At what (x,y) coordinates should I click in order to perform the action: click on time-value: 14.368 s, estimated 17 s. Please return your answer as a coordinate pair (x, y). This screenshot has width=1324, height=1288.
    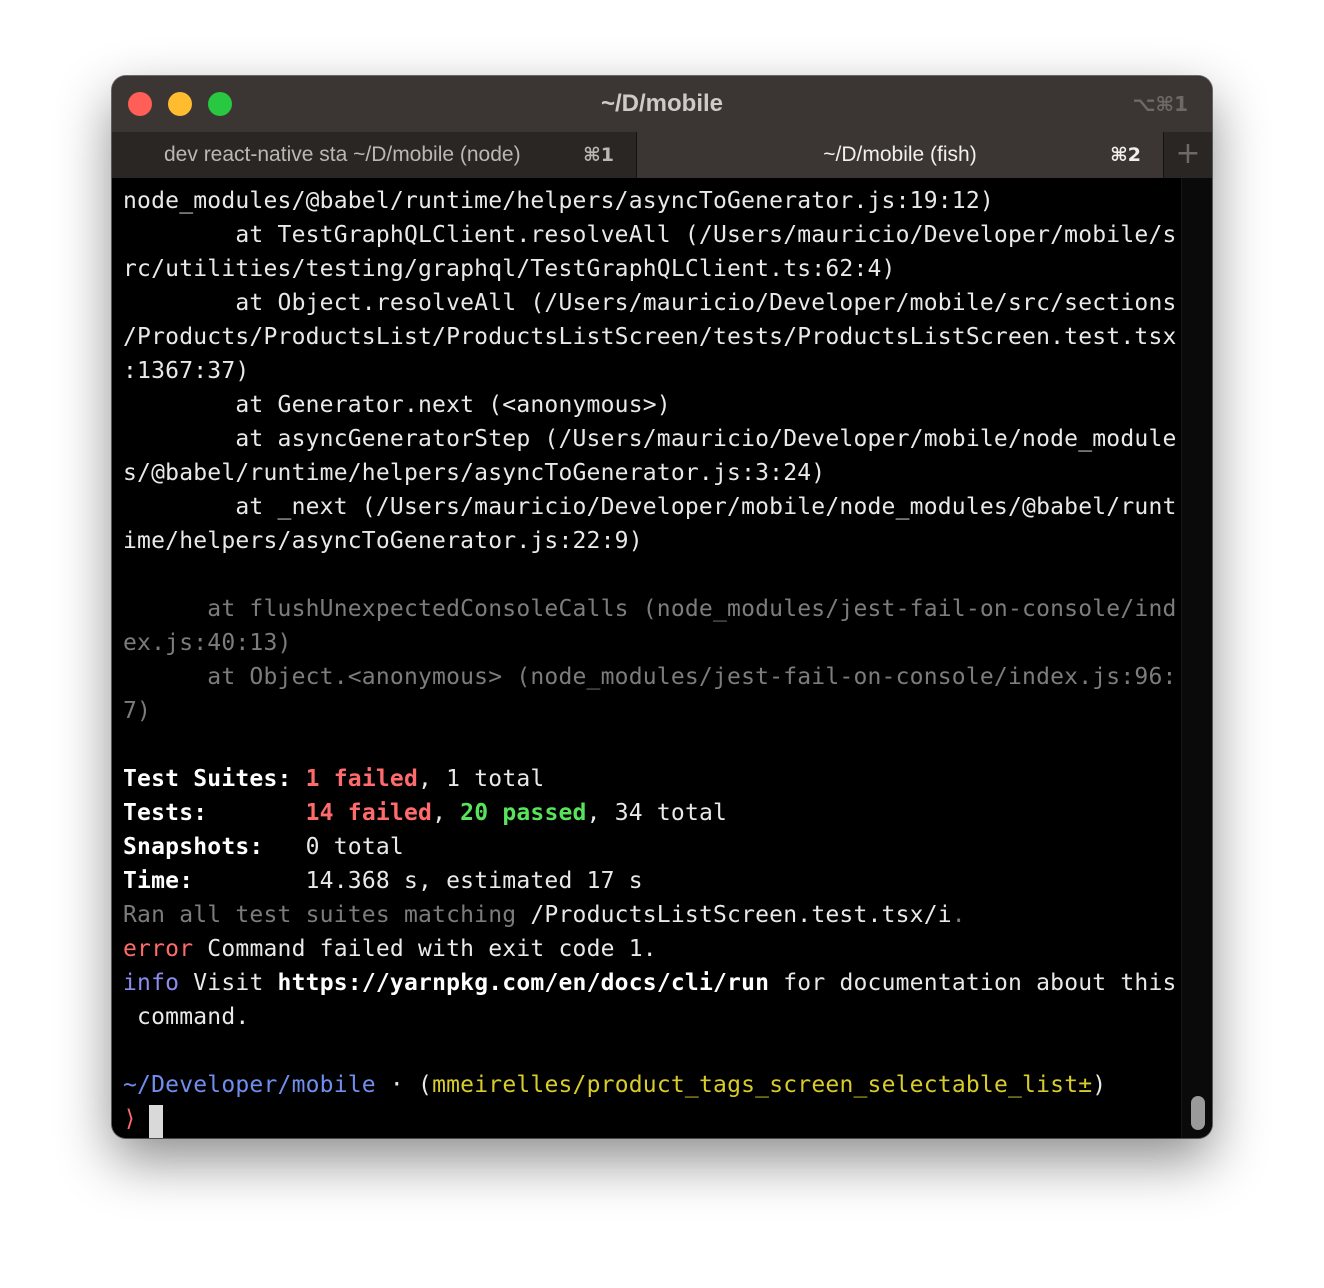
    Looking at the image, I should click on (474, 881).